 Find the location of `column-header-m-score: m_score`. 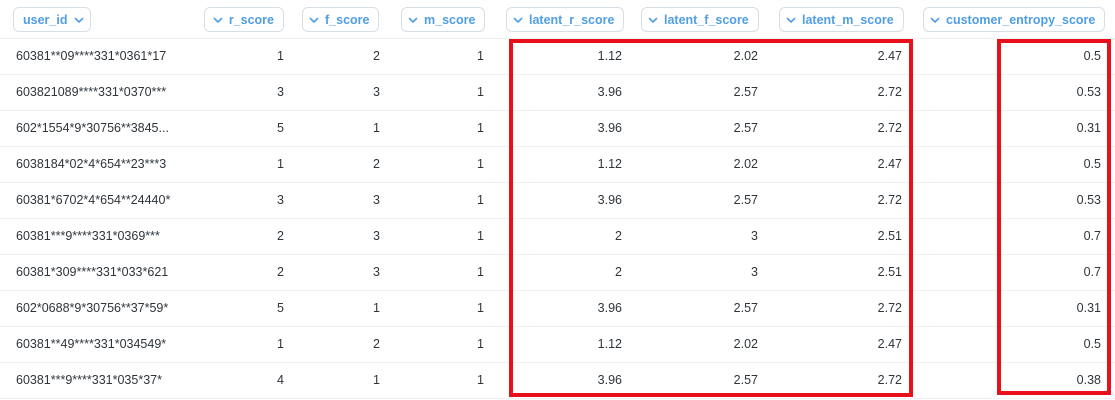

column-header-m-score: m_score is located at coordinates (443, 19).